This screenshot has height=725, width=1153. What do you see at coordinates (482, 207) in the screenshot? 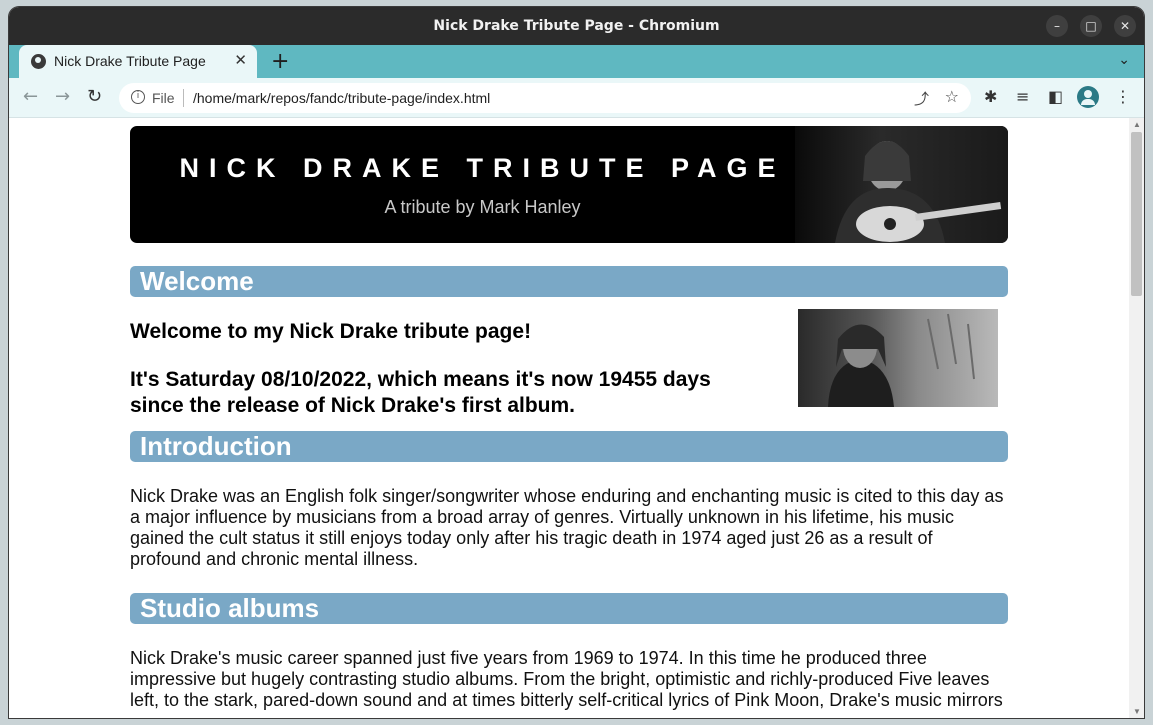
I see `page-subtitle: A tribute by Mark Hanley` at bounding box center [482, 207].